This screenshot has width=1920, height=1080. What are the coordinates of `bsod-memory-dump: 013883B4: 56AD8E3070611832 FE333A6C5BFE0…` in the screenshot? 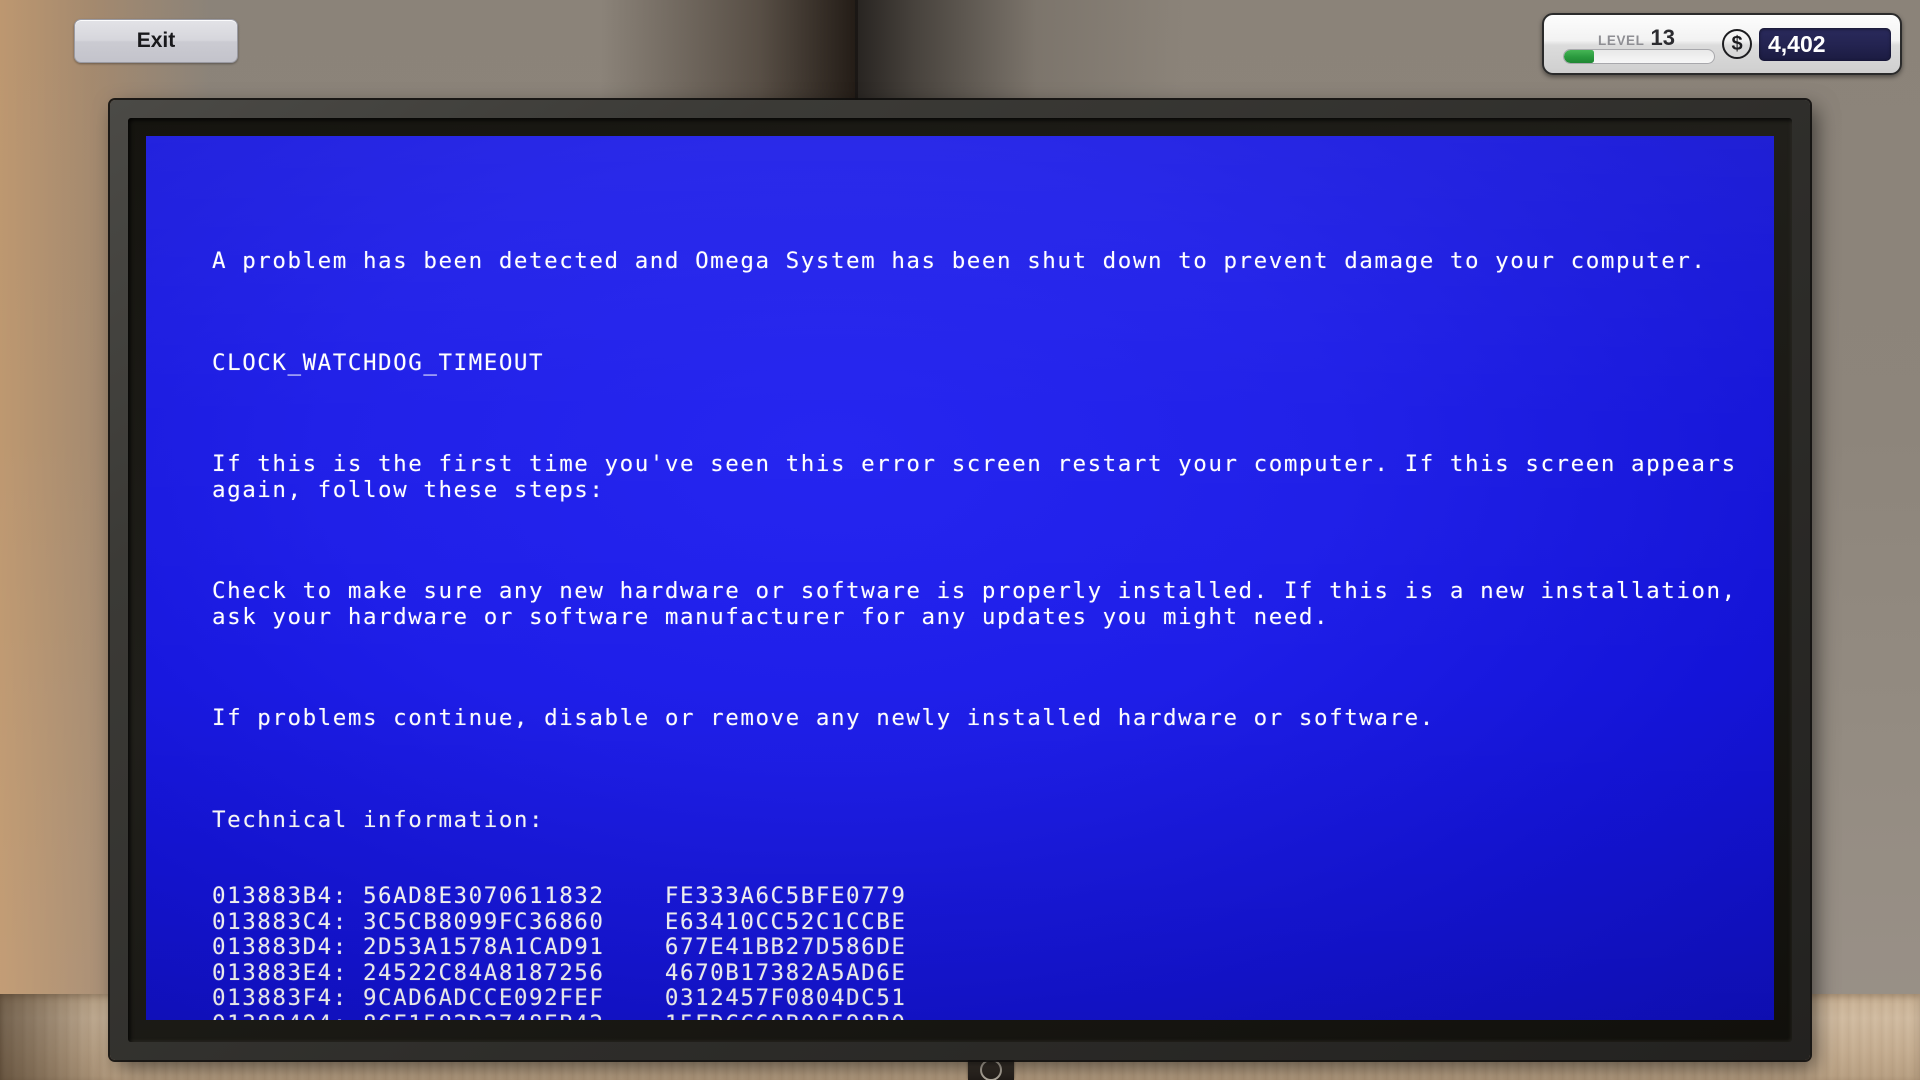 It's located at (559, 951).